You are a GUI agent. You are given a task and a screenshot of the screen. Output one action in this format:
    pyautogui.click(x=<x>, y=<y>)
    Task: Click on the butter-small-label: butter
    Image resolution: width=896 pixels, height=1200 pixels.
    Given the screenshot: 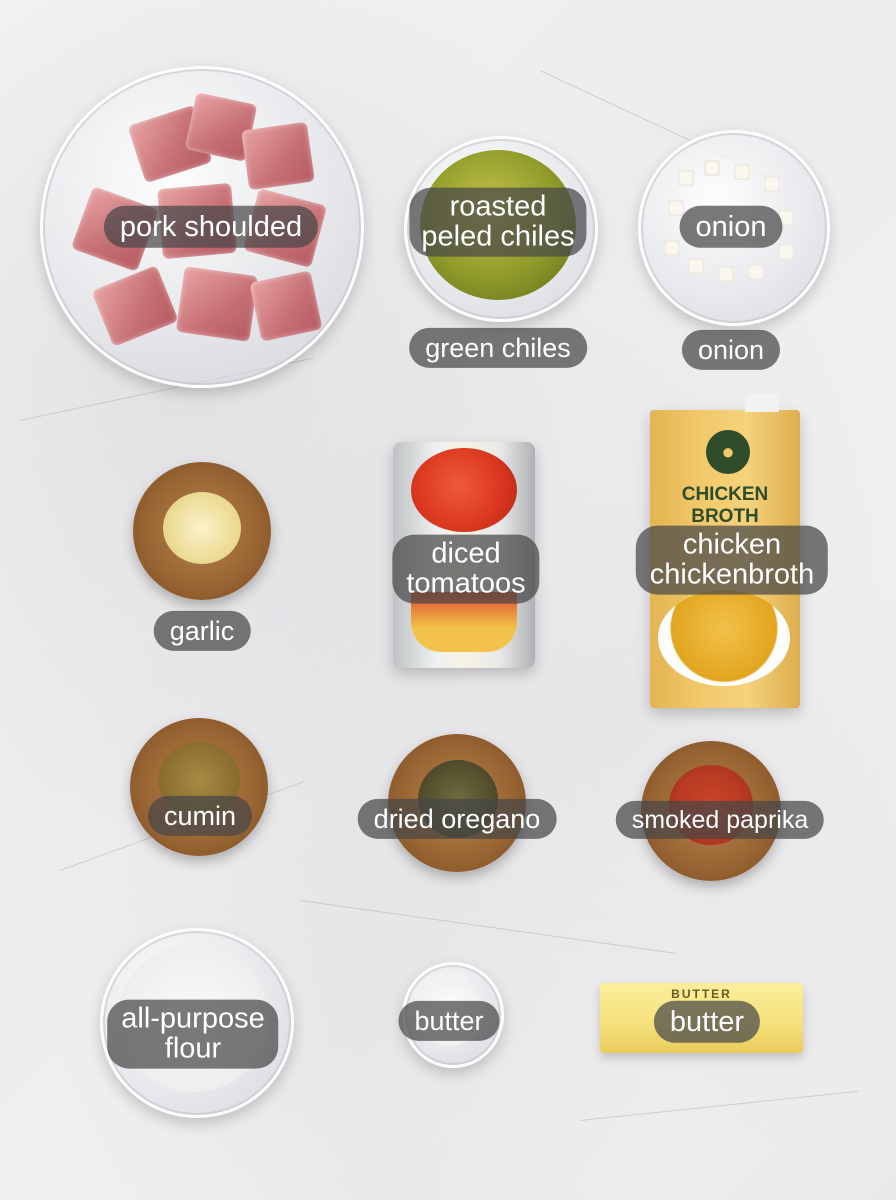 What is the action you would take?
    pyautogui.click(x=449, y=1021)
    